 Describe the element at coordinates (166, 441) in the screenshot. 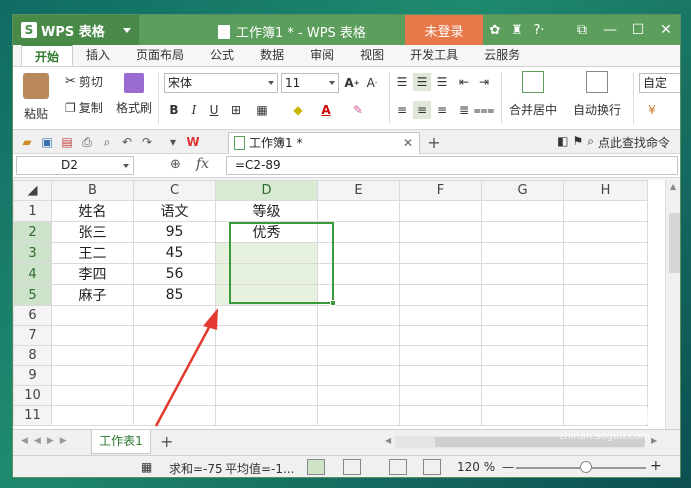

I see `add-sheet-button: +` at that location.